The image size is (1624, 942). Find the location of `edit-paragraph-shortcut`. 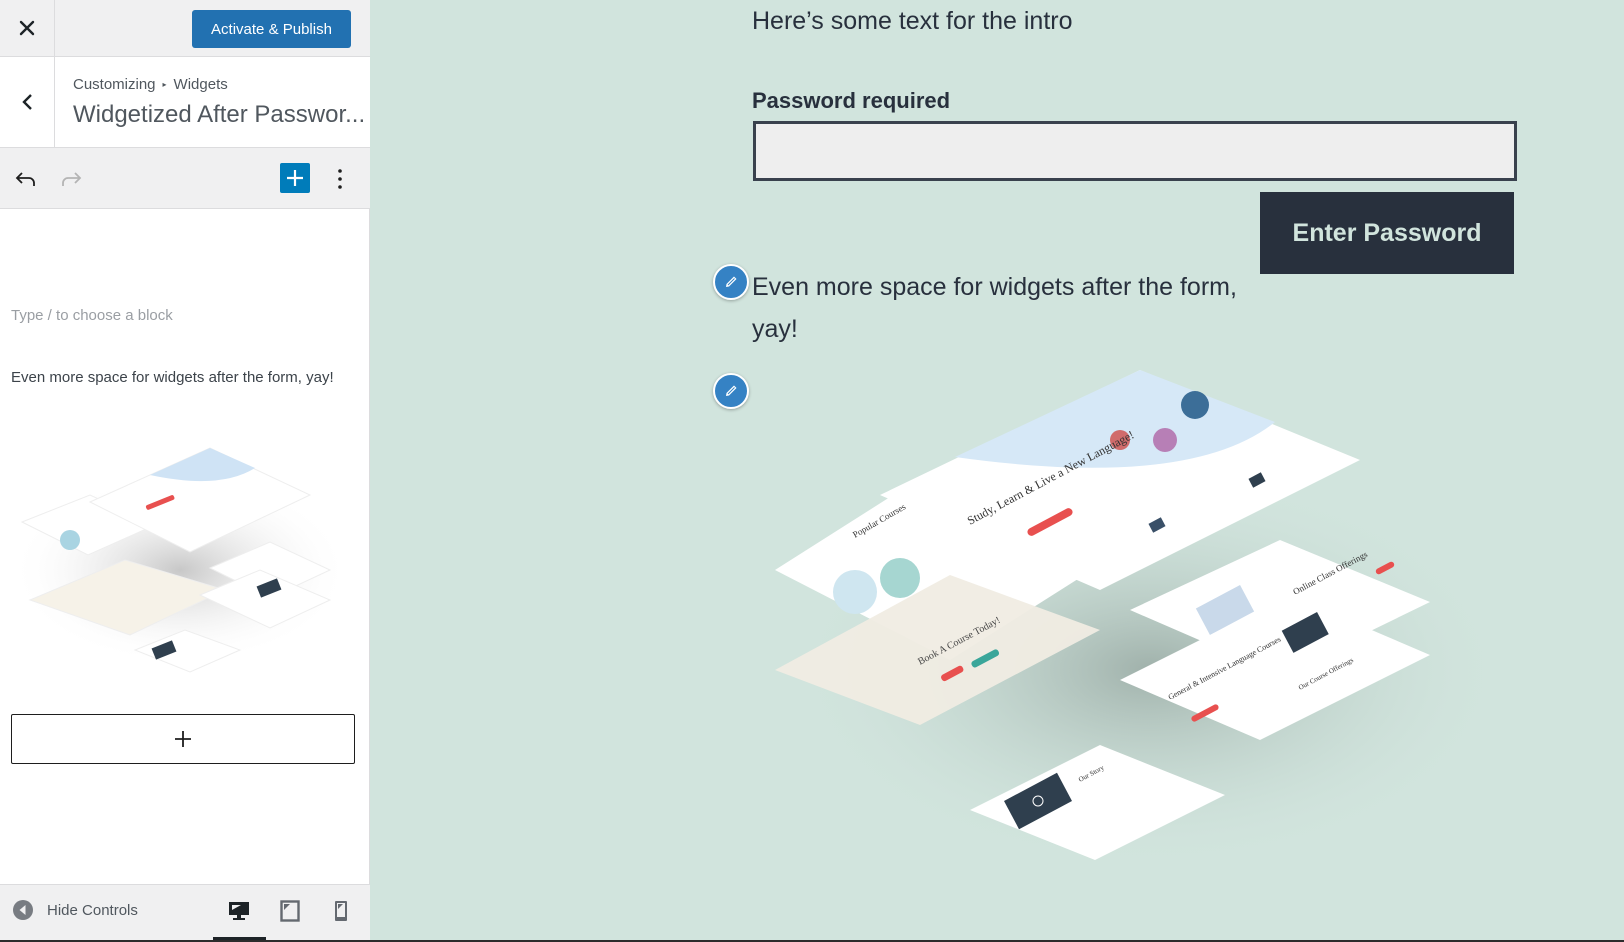

edit-paragraph-shortcut is located at coordinates (731, 282).